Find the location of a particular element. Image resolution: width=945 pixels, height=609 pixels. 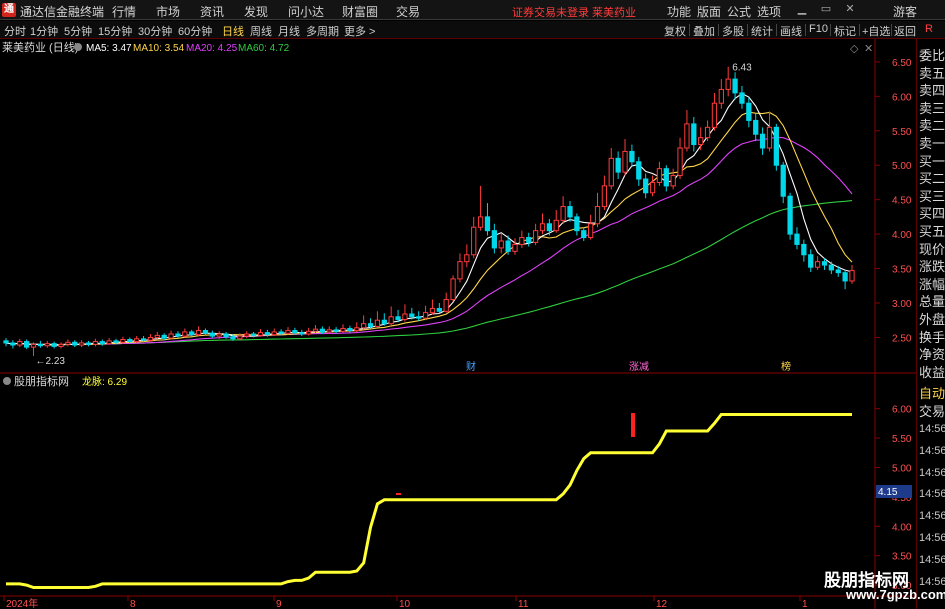

menu-item-formula: 公式 is located at coordinates (739, 11).